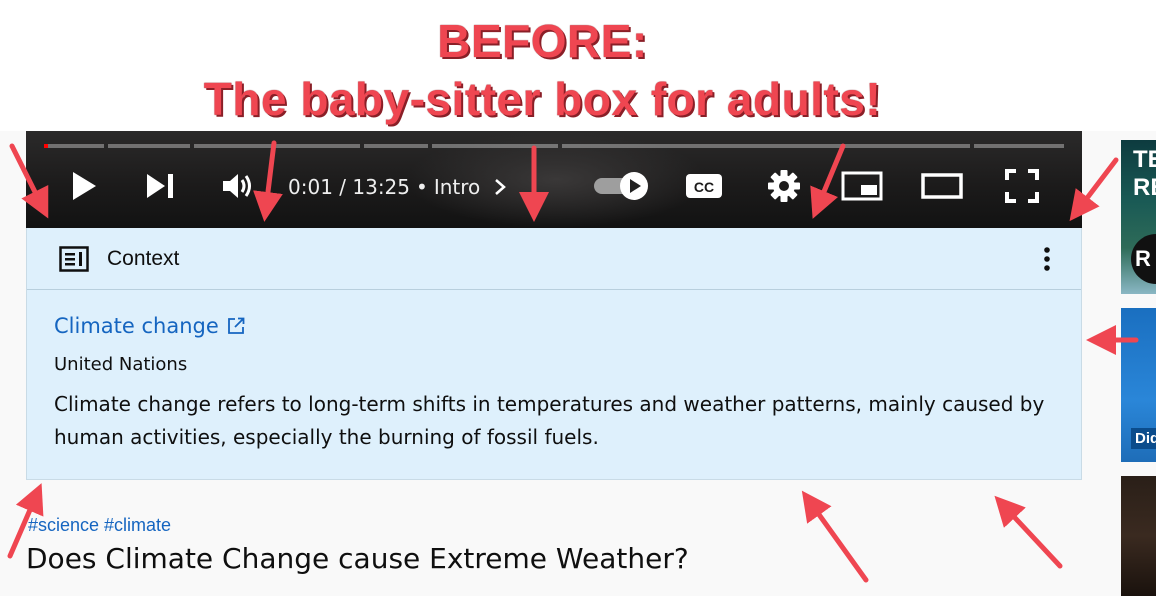 This screenshot has height=596, width=1156. I want to click on autoplay-icon, so click(621, 186).